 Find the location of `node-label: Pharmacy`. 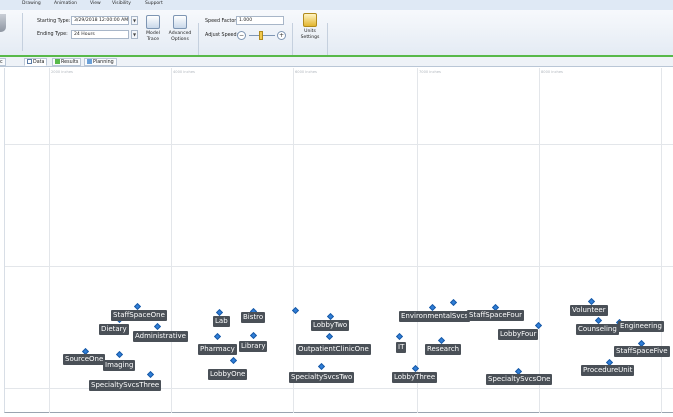

node-label: Pharmacy is located at coordinates (217, 349).